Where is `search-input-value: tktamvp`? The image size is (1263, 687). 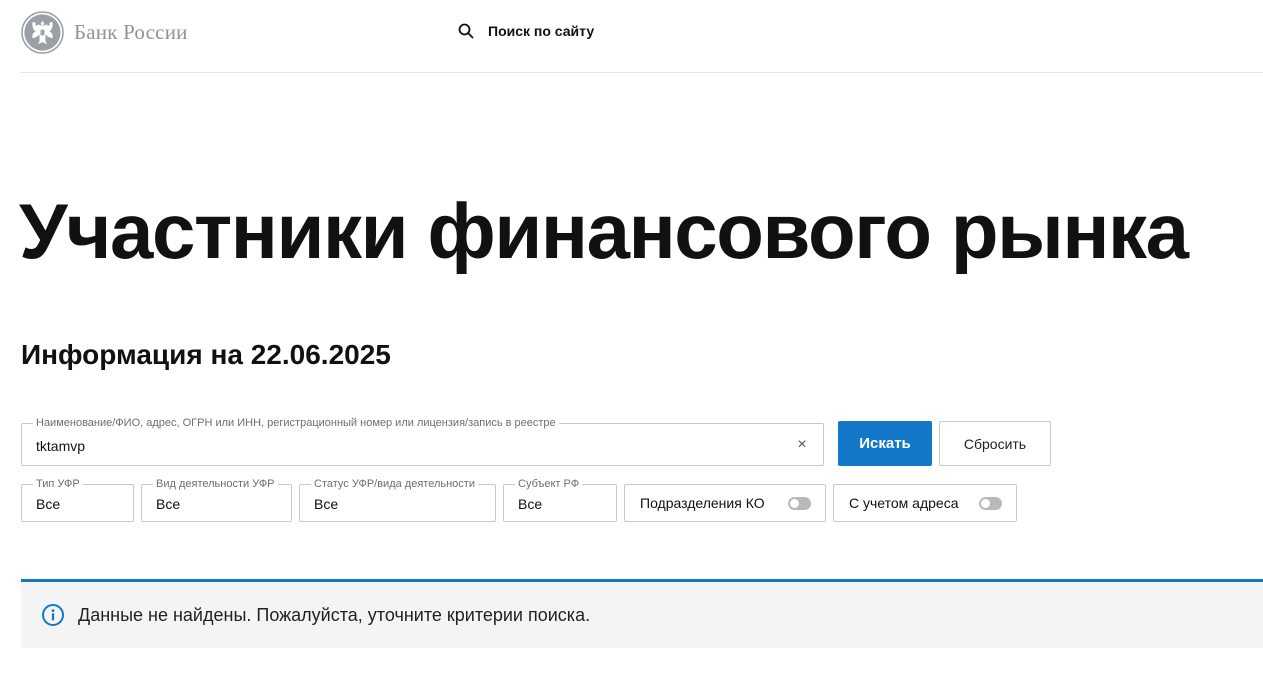 search-input-value: tktamvp is located at coordinates (60, 446).